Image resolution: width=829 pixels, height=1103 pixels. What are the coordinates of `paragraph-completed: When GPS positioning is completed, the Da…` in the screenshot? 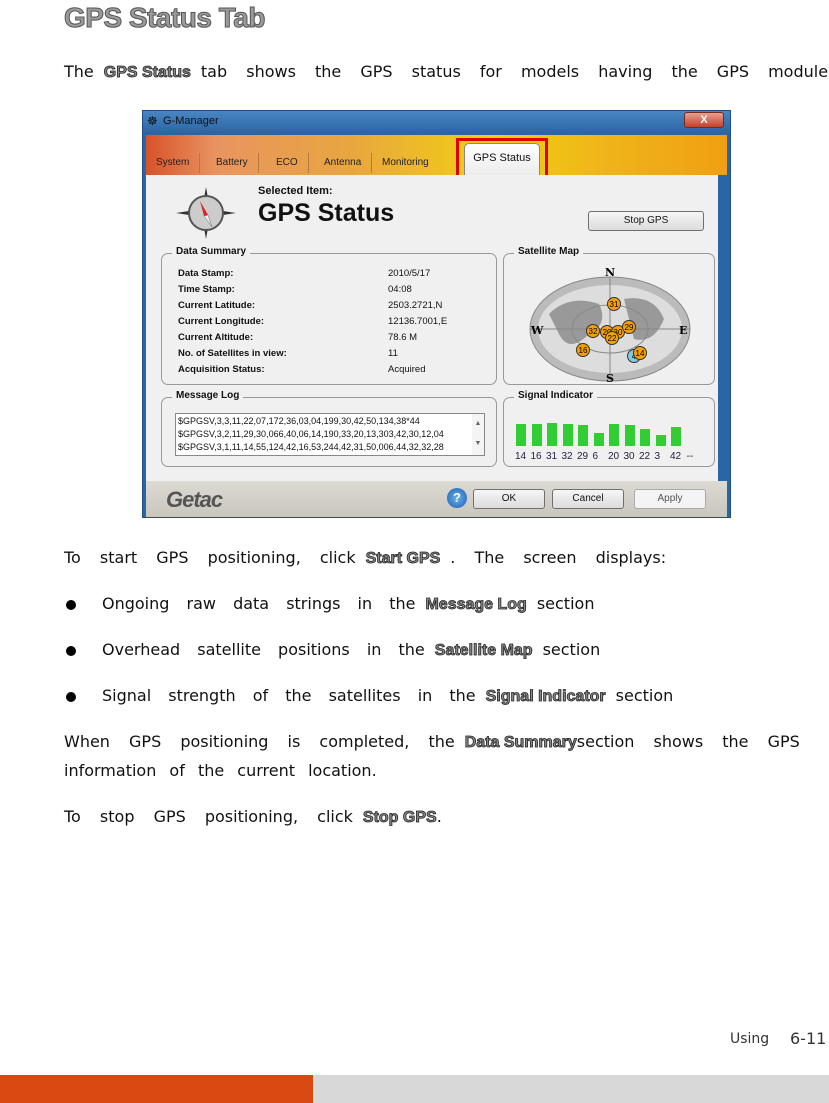 It's located at (432, 741).